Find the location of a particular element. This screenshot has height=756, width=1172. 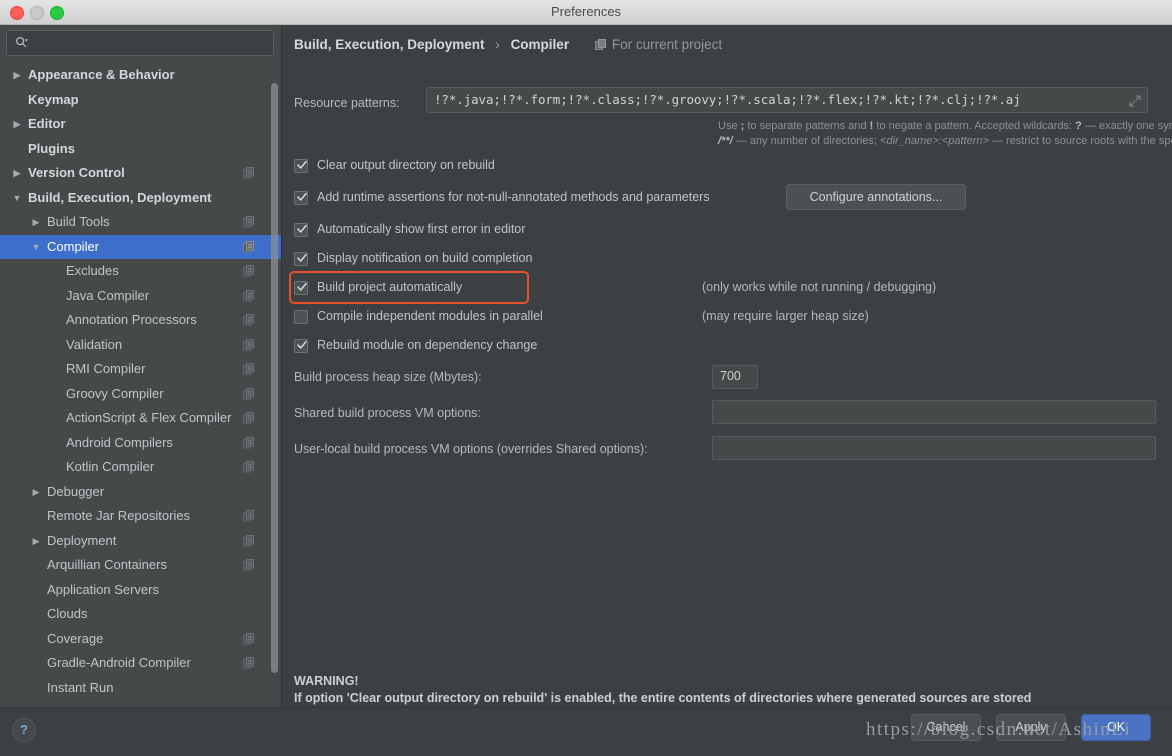

checkbox-clear-output-directory-on-rebuild is located at coordinates (301, 166).